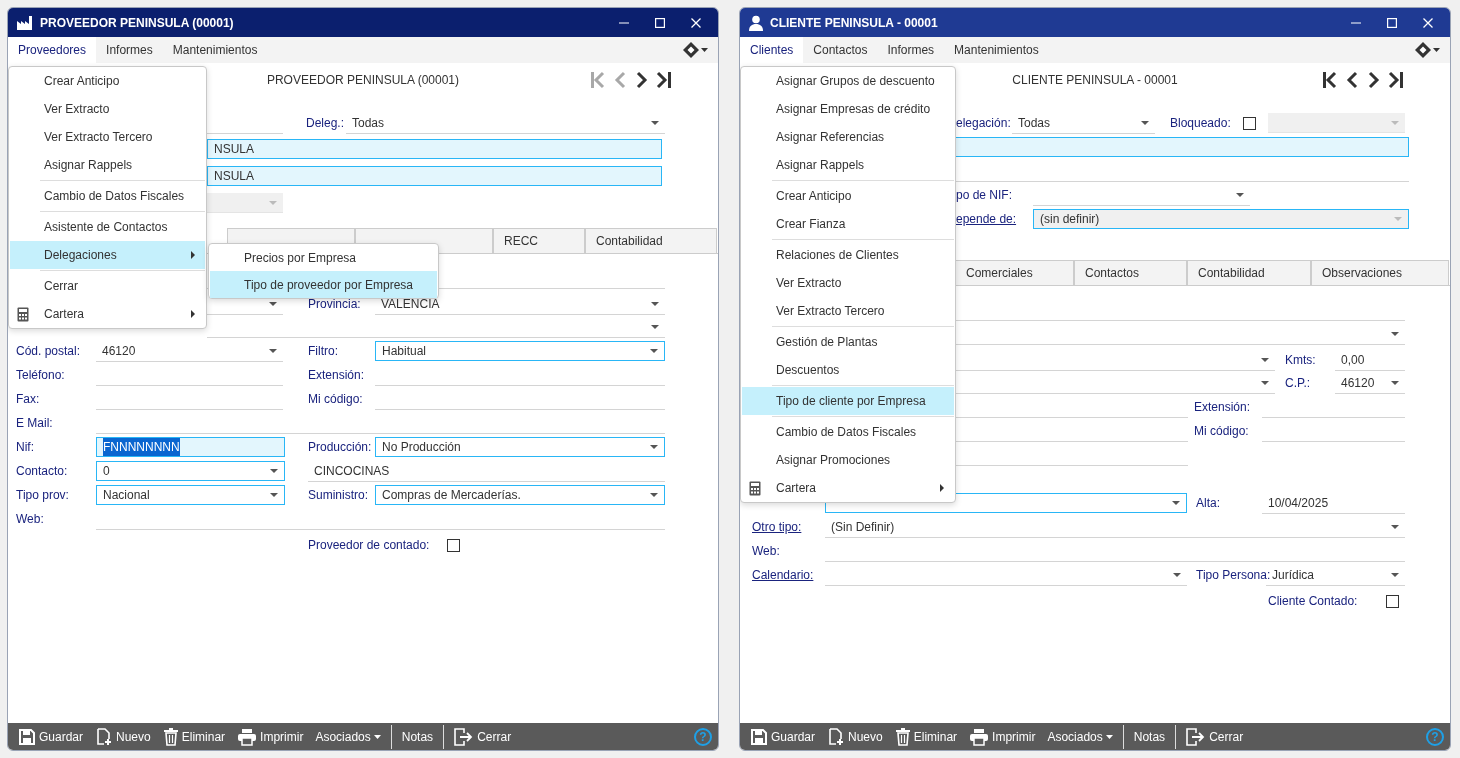  What do you see at coordinates (1014, 272) in the screenshot?
I see `tab: Comerciales` at bounding box center [1014, 272].